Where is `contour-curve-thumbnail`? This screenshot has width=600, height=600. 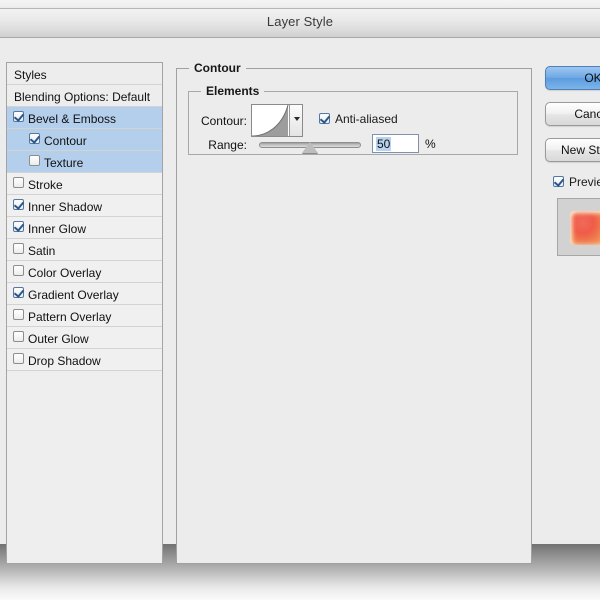
contour-curve-thumbnail is located at coordinates (270, 120).